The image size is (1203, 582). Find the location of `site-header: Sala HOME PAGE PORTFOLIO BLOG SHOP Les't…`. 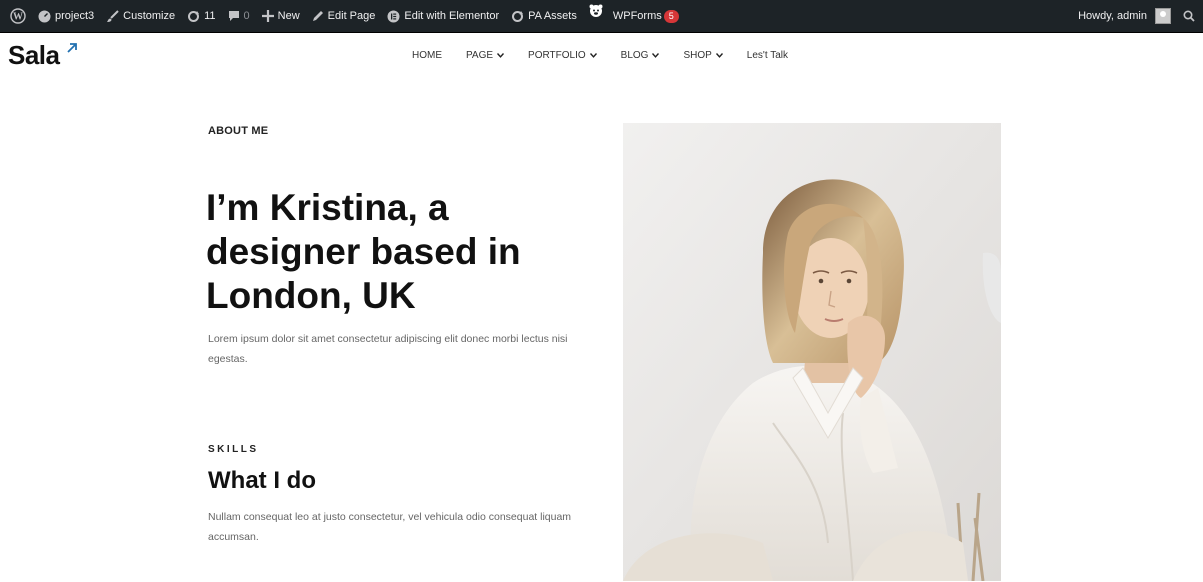

site-header: Sala HOME PAGE PORTFOLIO BLOG SHOP Les't… is located at coordinates (601, 58).